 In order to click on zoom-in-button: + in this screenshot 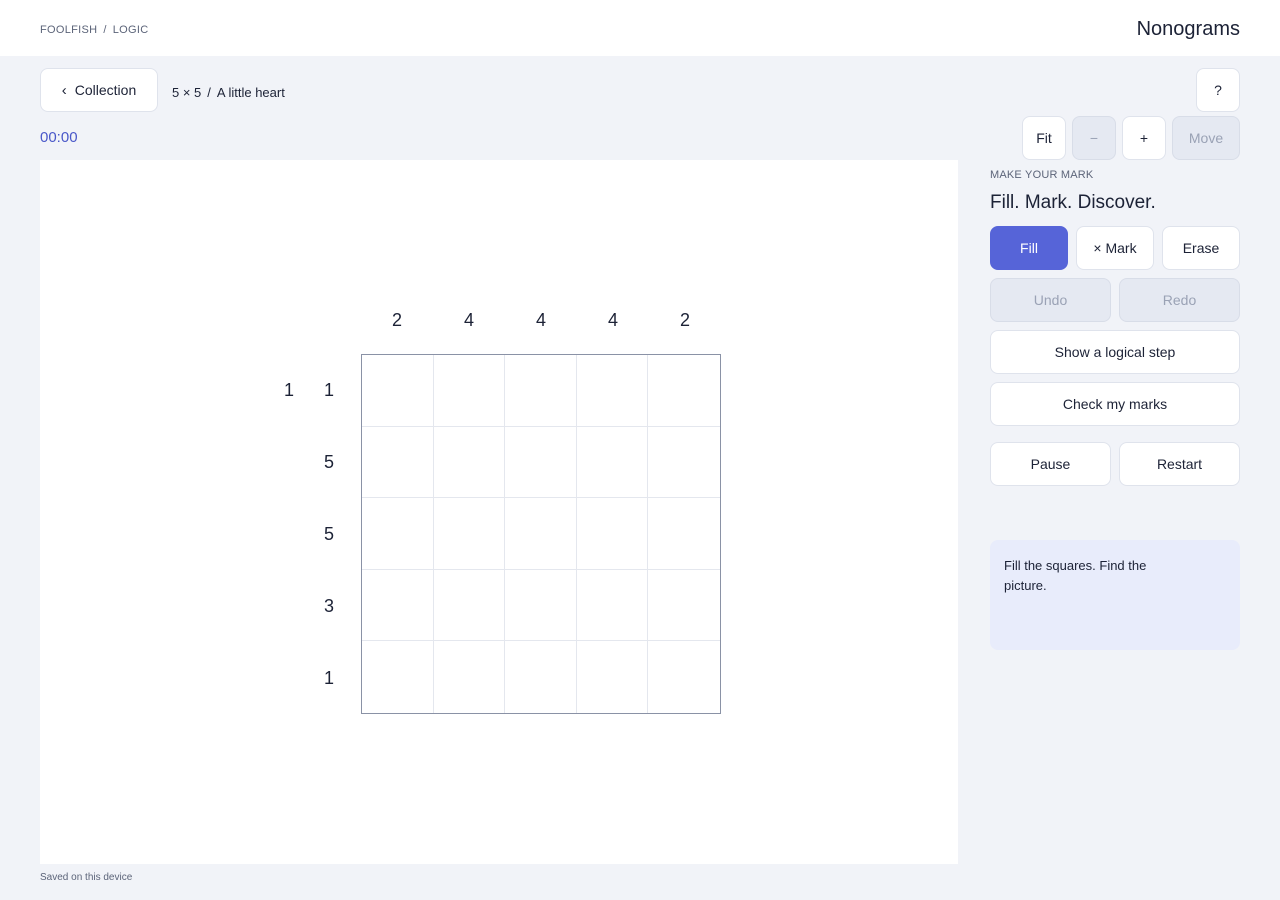, I will do `click(1144, 138)`.